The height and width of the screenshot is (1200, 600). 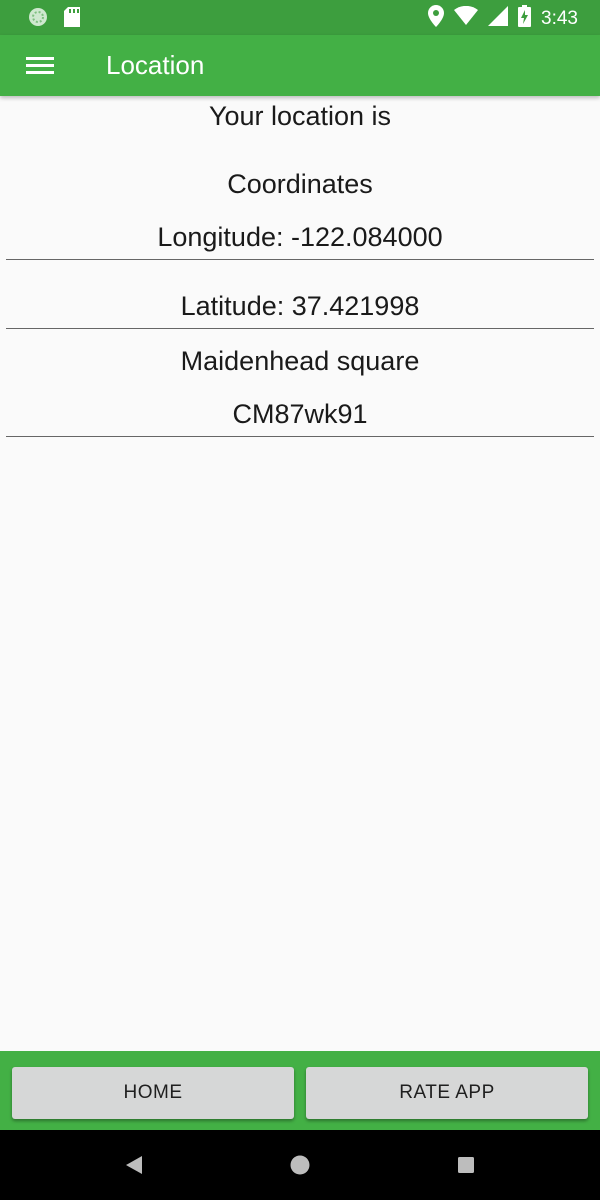 What do you see at coordinates (466, 1165) in the screenshot?
I see `recents-square-icon` at bounding box center [466, 1165].